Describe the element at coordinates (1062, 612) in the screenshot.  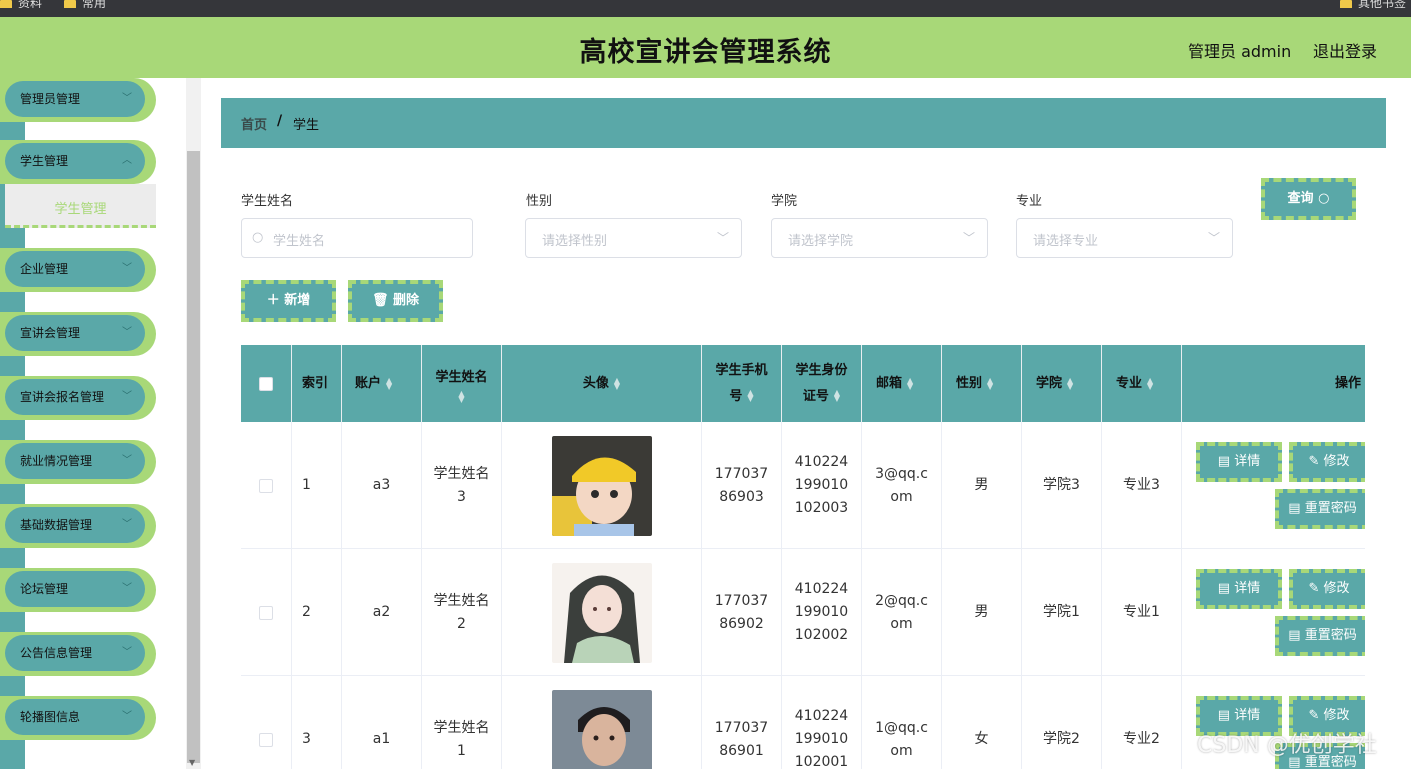
I see `cell-college: 学院1` at that location.